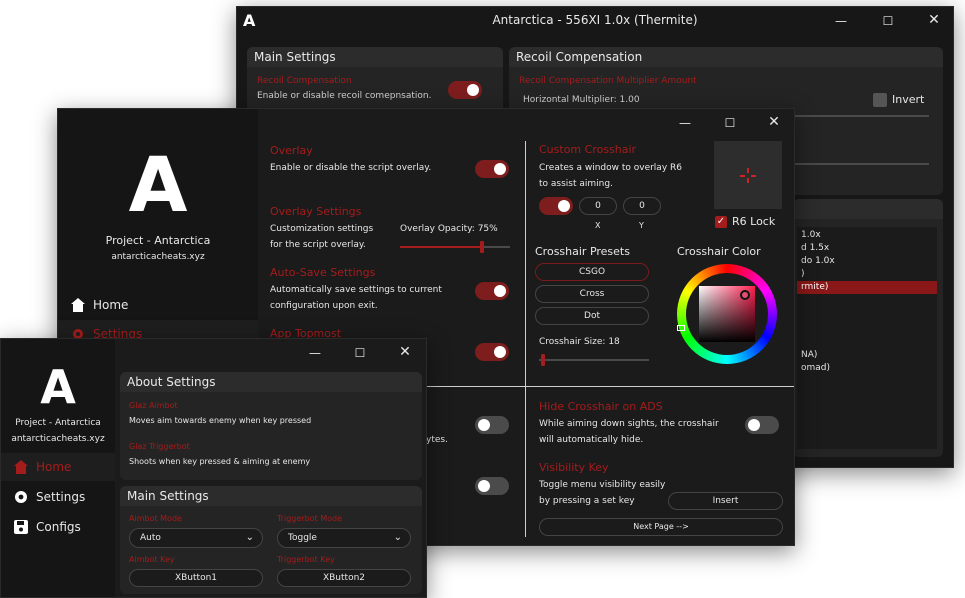 This screenshot has width=965, height=598. What do you see at coordinates (601, 406) in the screenshot?
I see `hide-crosshair-label: Hide Crosshair on ADS` at bounding box center [601, 406].